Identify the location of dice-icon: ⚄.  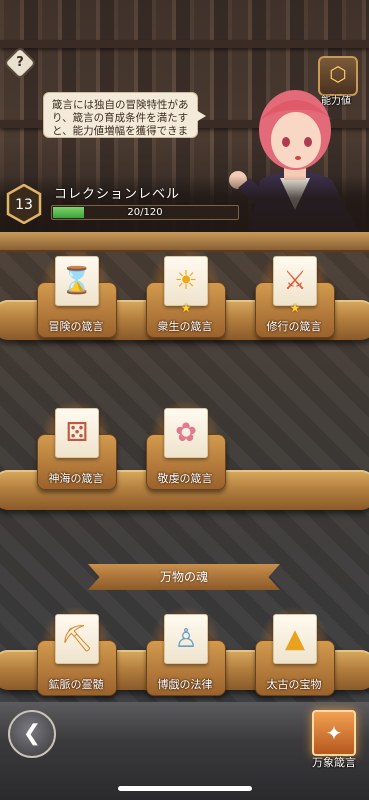
(77, 433).